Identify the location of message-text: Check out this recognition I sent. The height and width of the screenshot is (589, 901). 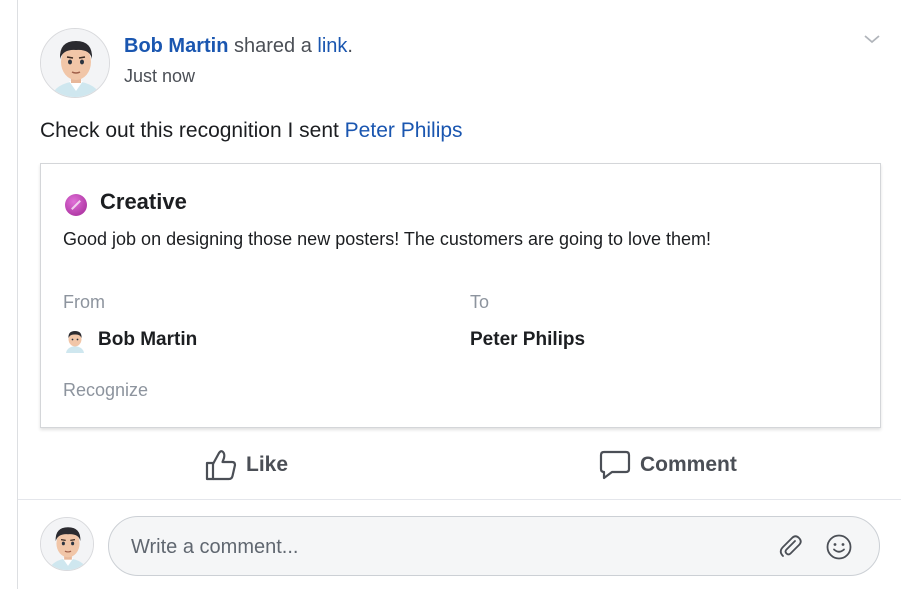
(192, 130).